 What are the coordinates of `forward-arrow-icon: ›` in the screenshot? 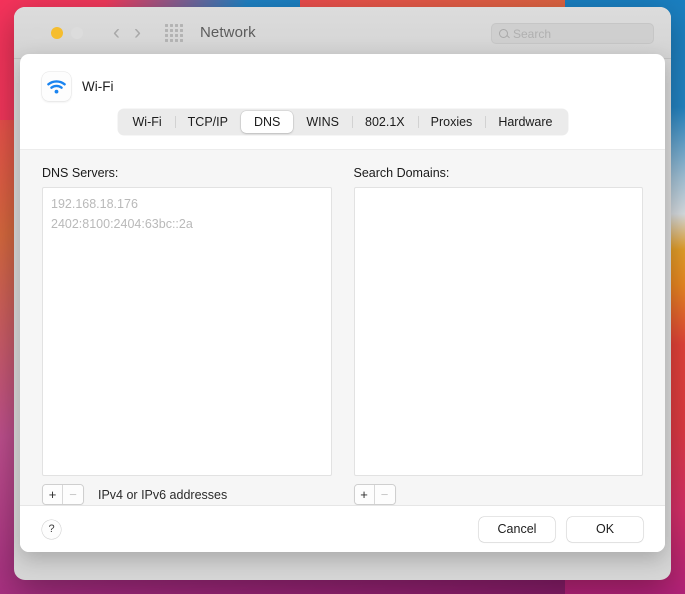 It's located at (137, 32).